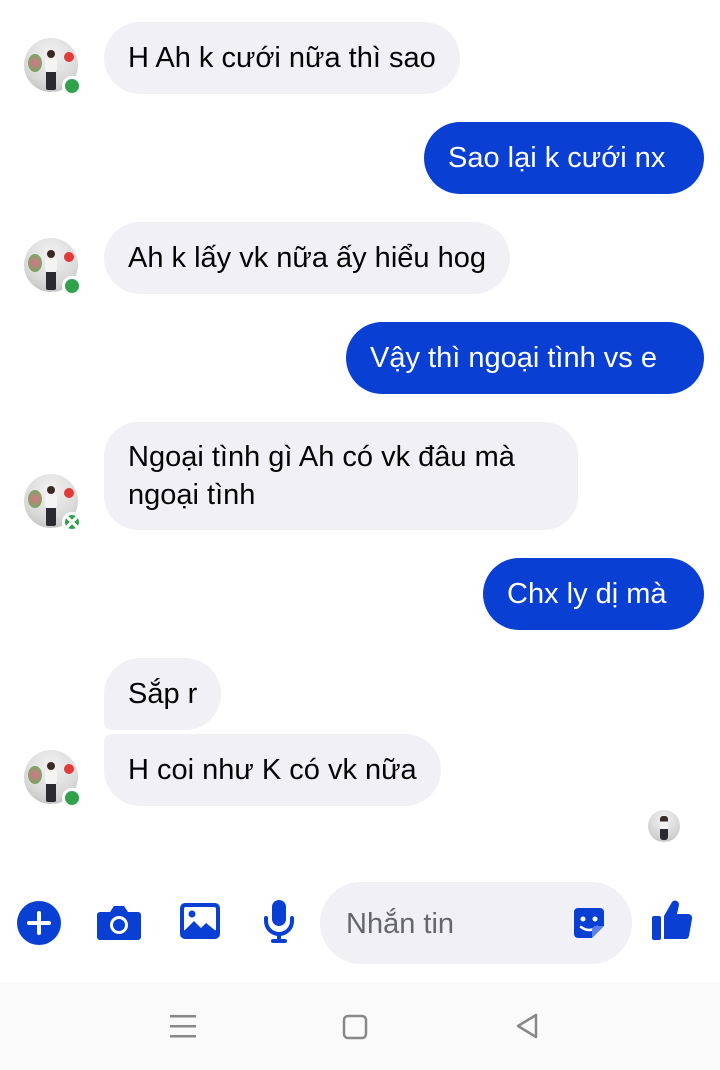 This screenshot has width=720, height=1070. I want to click on plus-icon, so click(39, 925).